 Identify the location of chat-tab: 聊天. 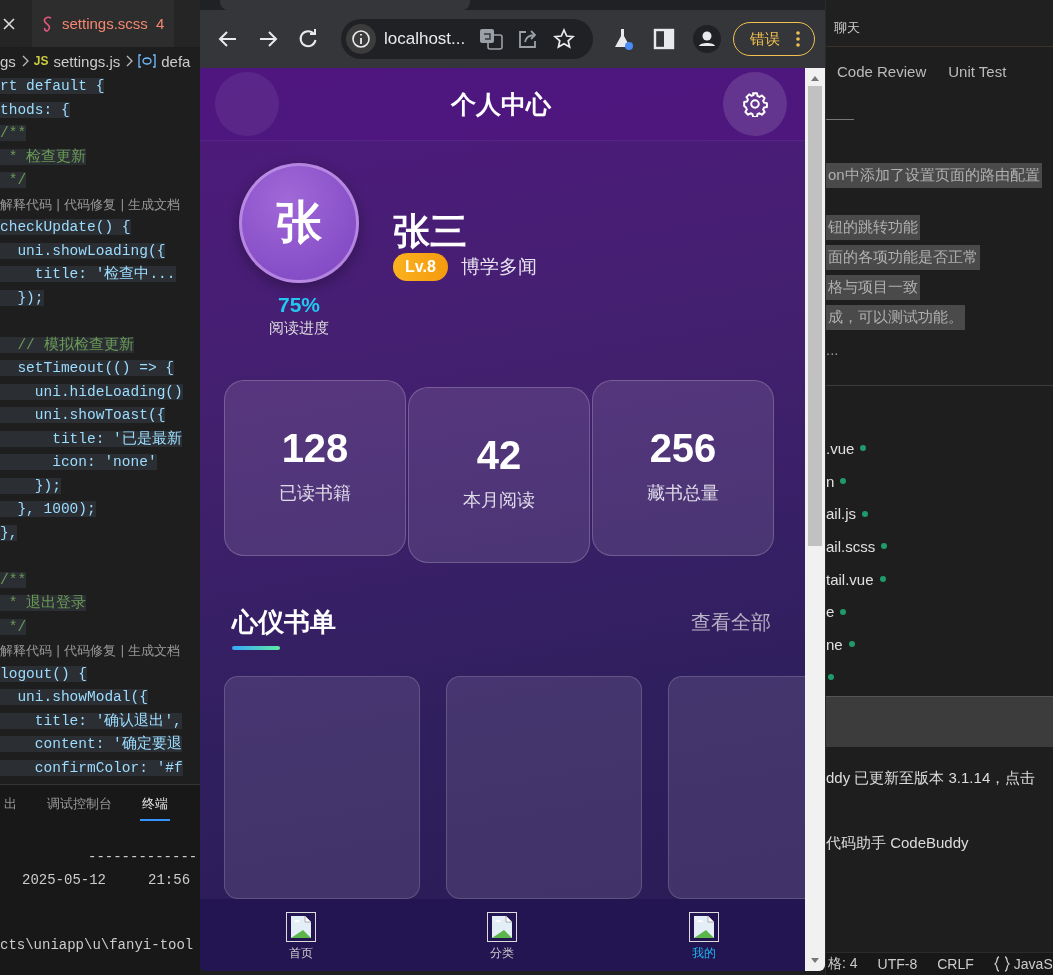
(847, 28).